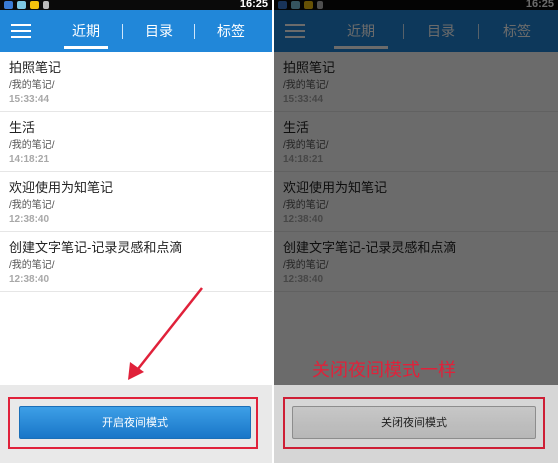  What do you see at coordinates (416, 262) in the screenshot?
I see `list-item: 创建文字笔记-记录灵感和点滴 /我的笔记/ 12:38:40` at bounding box center [416, 262].